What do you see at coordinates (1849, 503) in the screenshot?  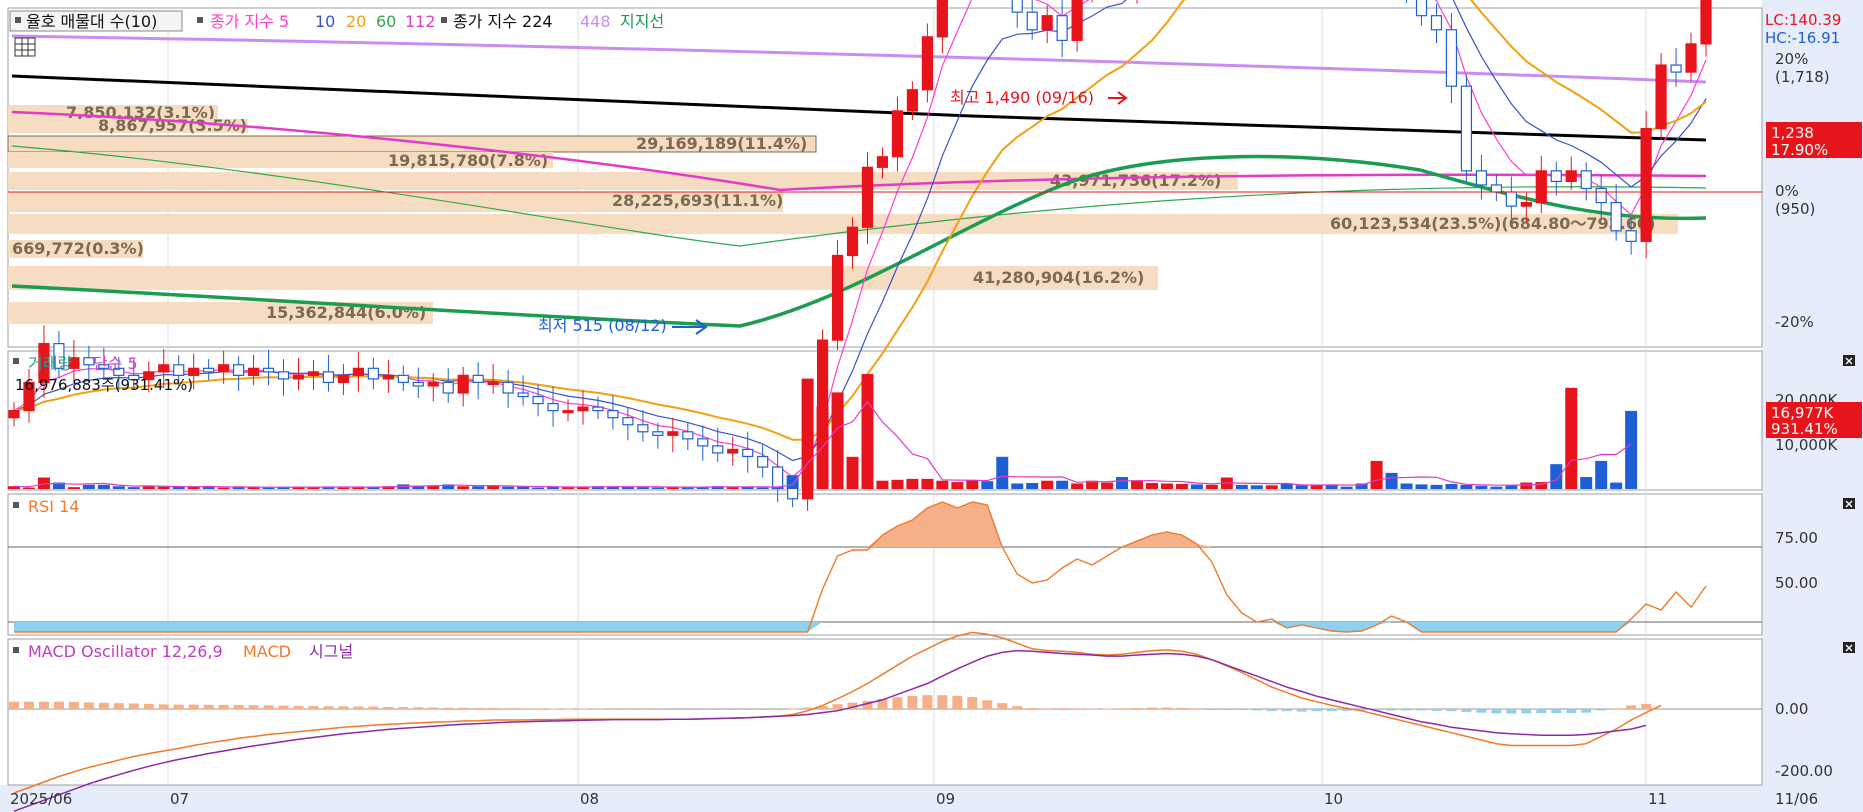 I see `rsi-close-icon` at bounding box center [1849, 503].